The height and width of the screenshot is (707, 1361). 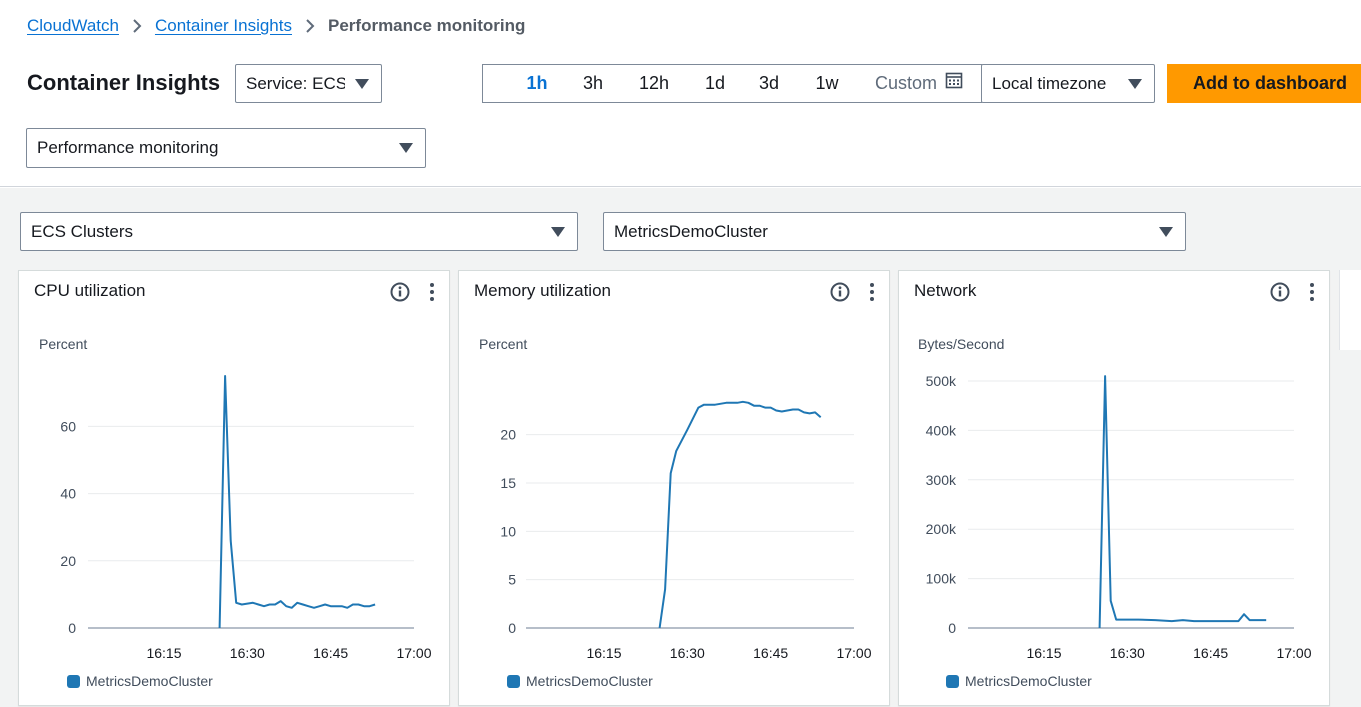 I want to click on y-tick-label: 500k, so click(x=941, y=381).